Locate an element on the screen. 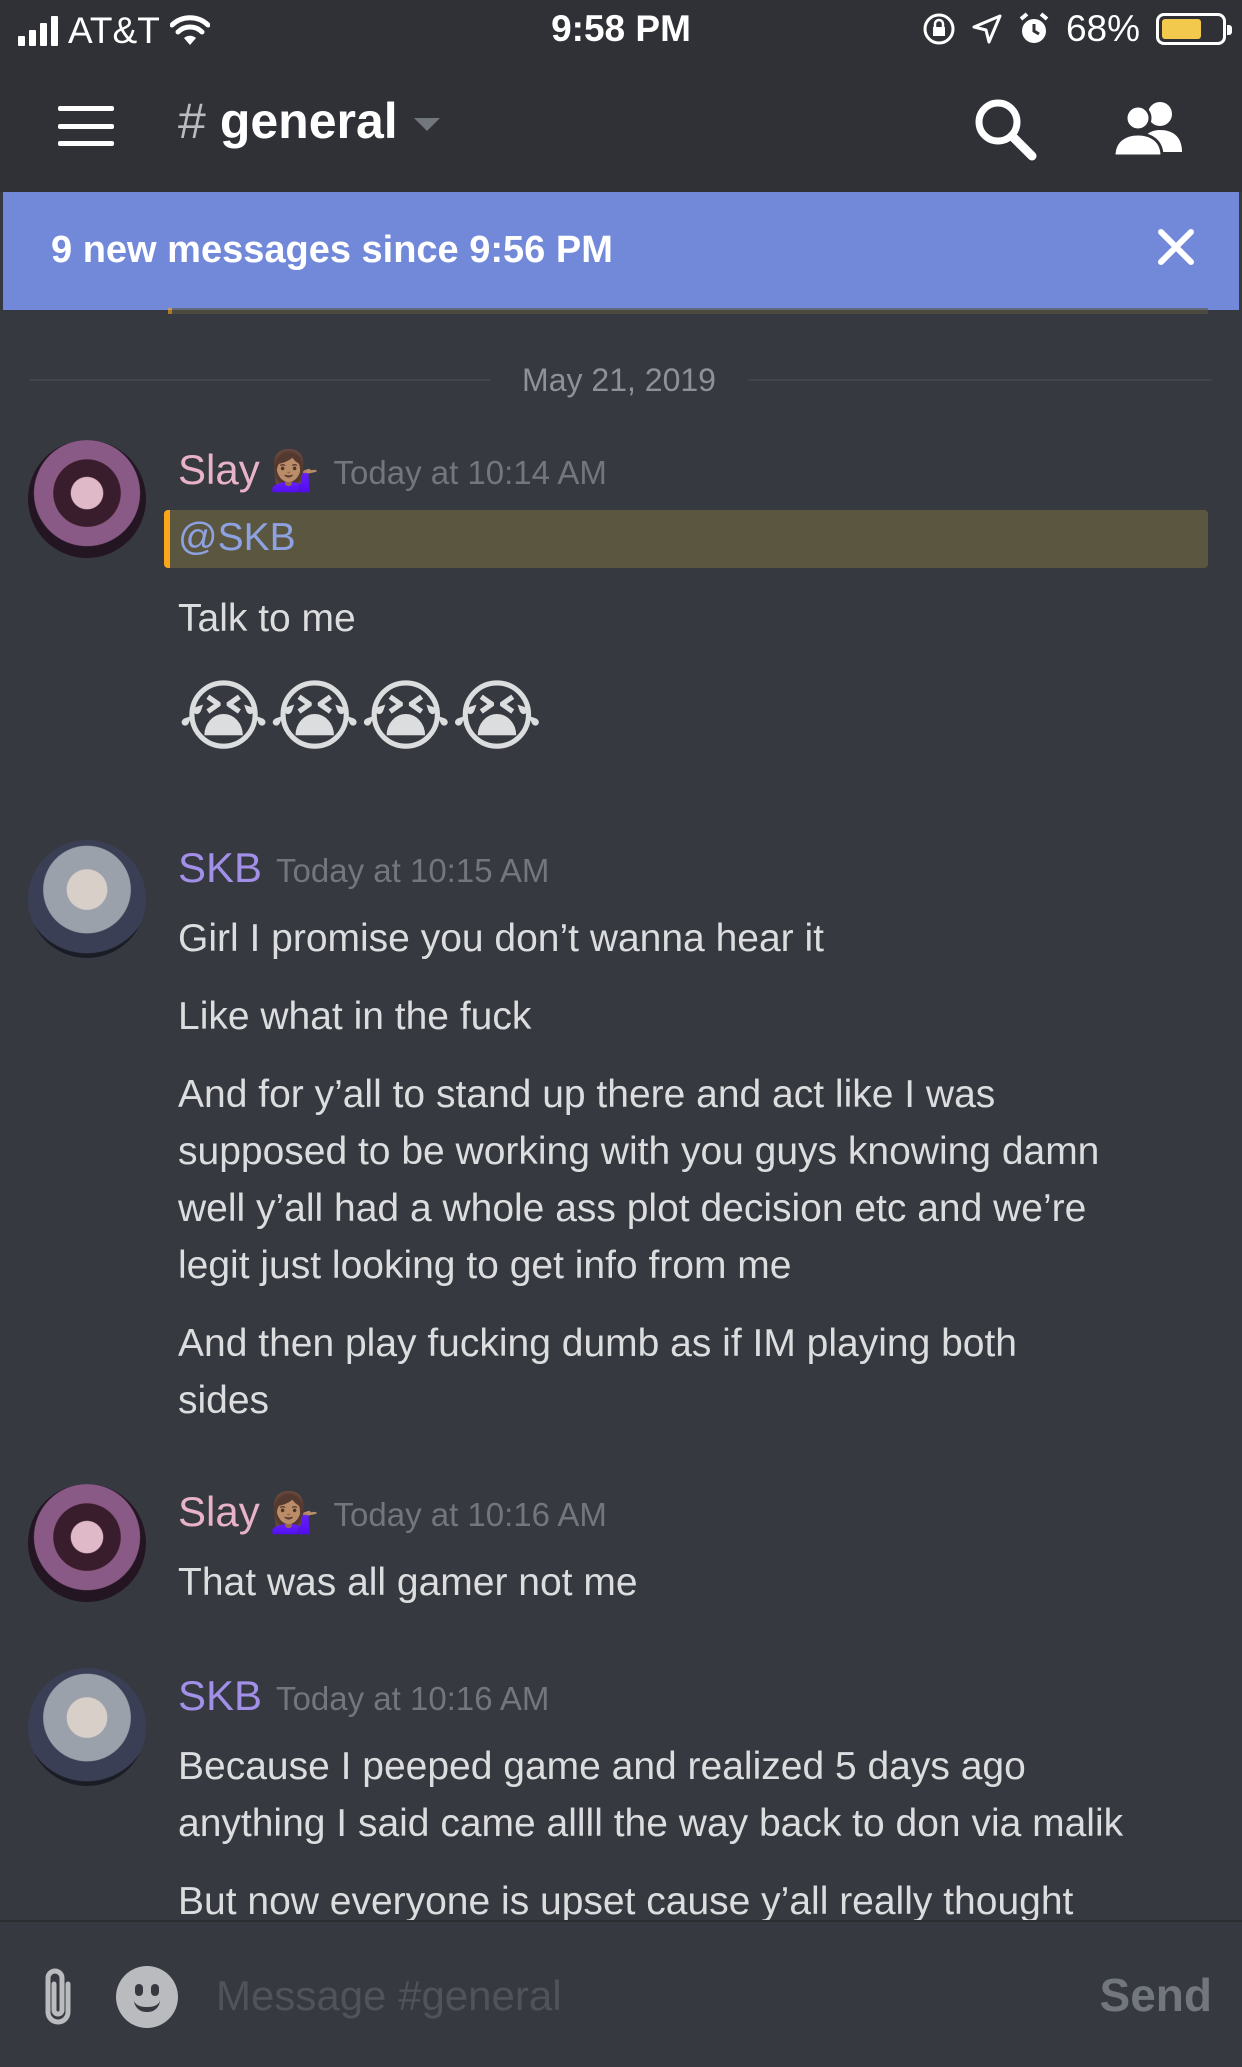  message-text: Girl I promise you don’t wanna hear it is located at coordinates (501, 938).